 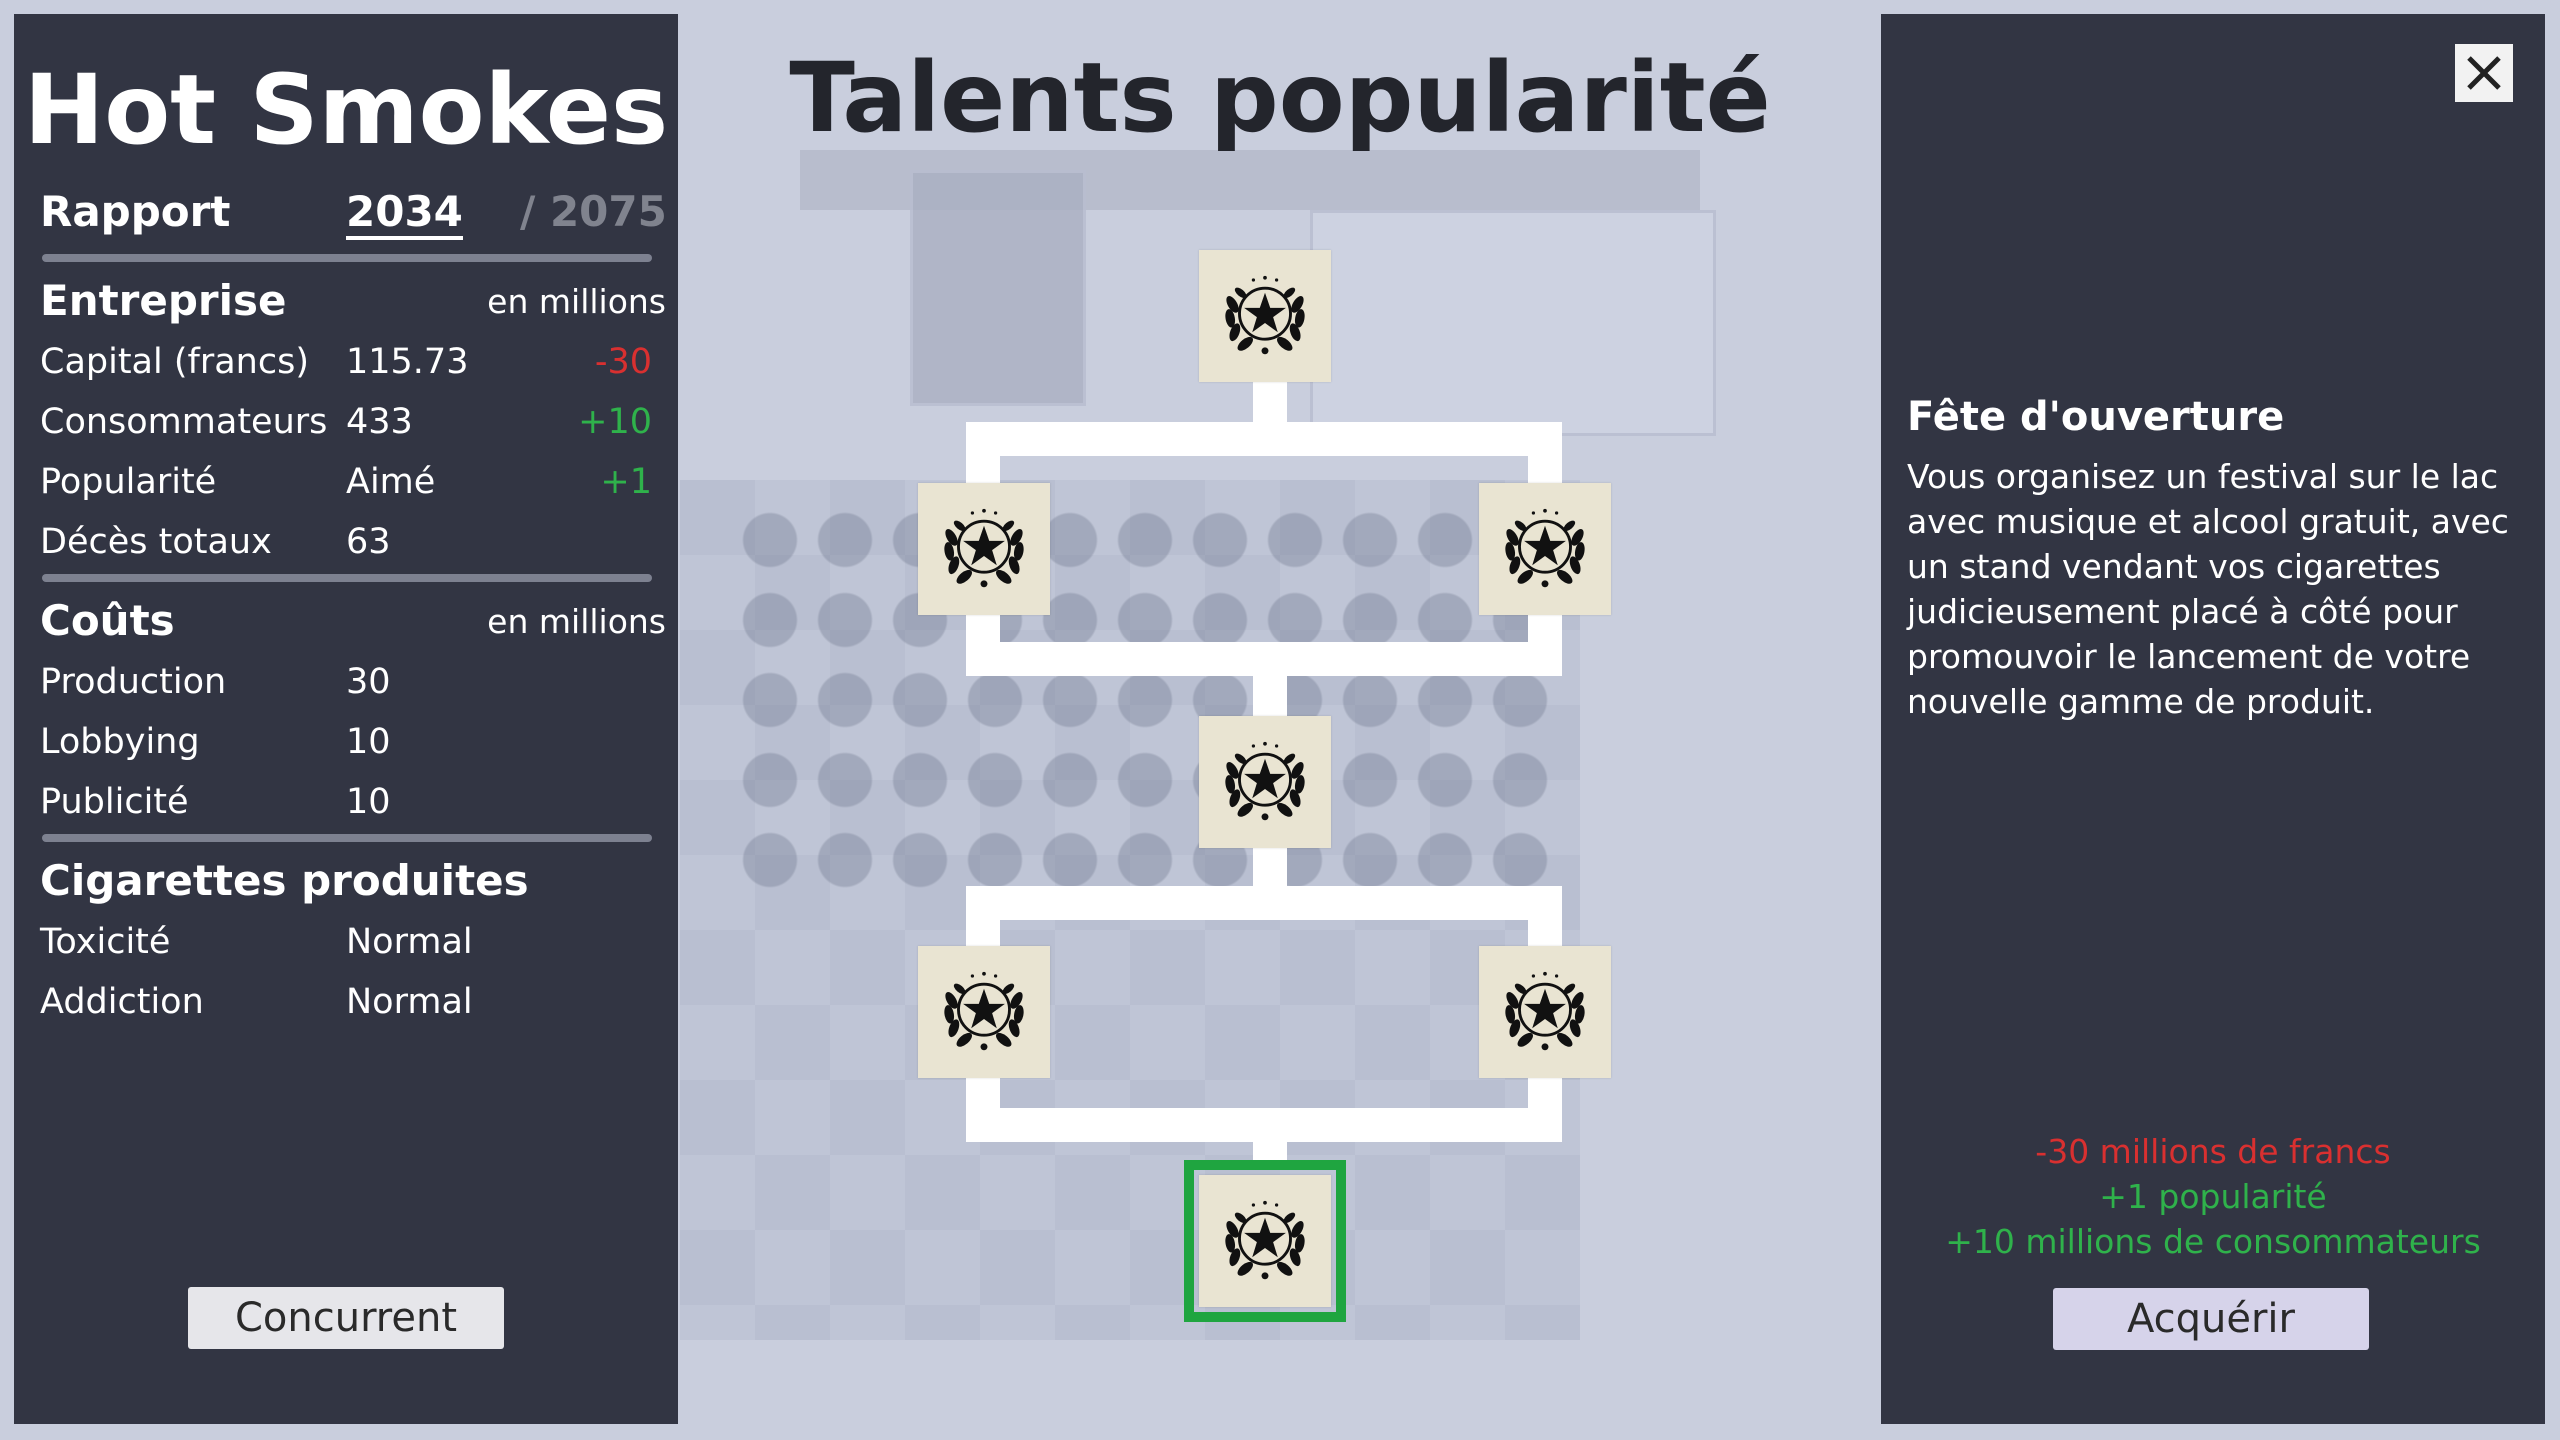 I want to click on cost-row-advertising: Publicité 10, so click(x=354, y=802).